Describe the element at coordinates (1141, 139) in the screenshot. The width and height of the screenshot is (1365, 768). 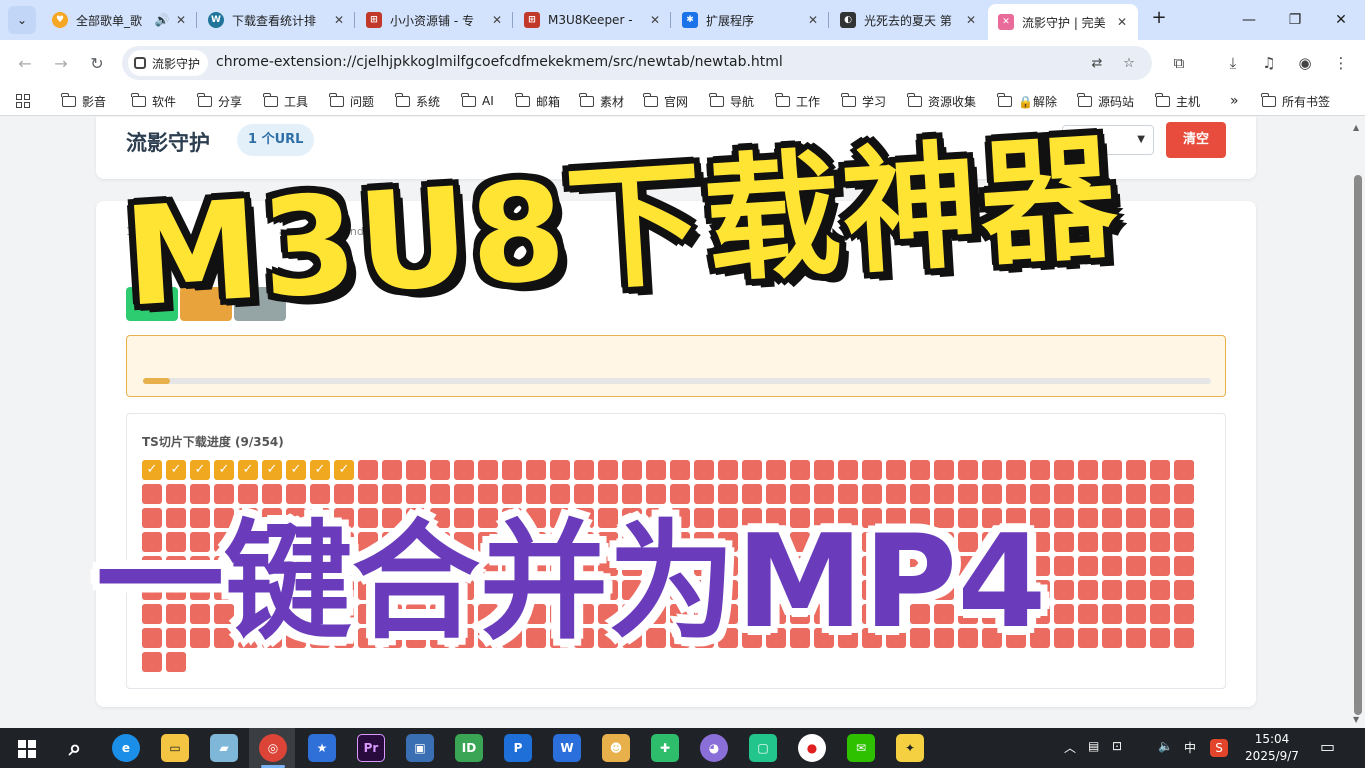
I see `chevron-down-icon: ▼` at that location.